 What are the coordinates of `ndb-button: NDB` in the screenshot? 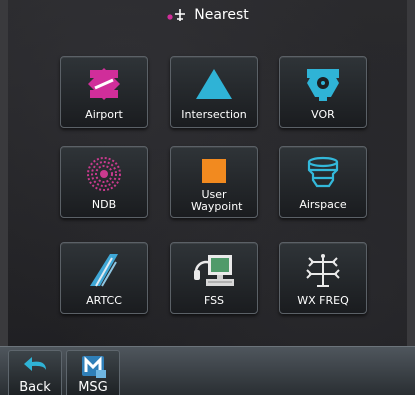 It's located at (104, 182).